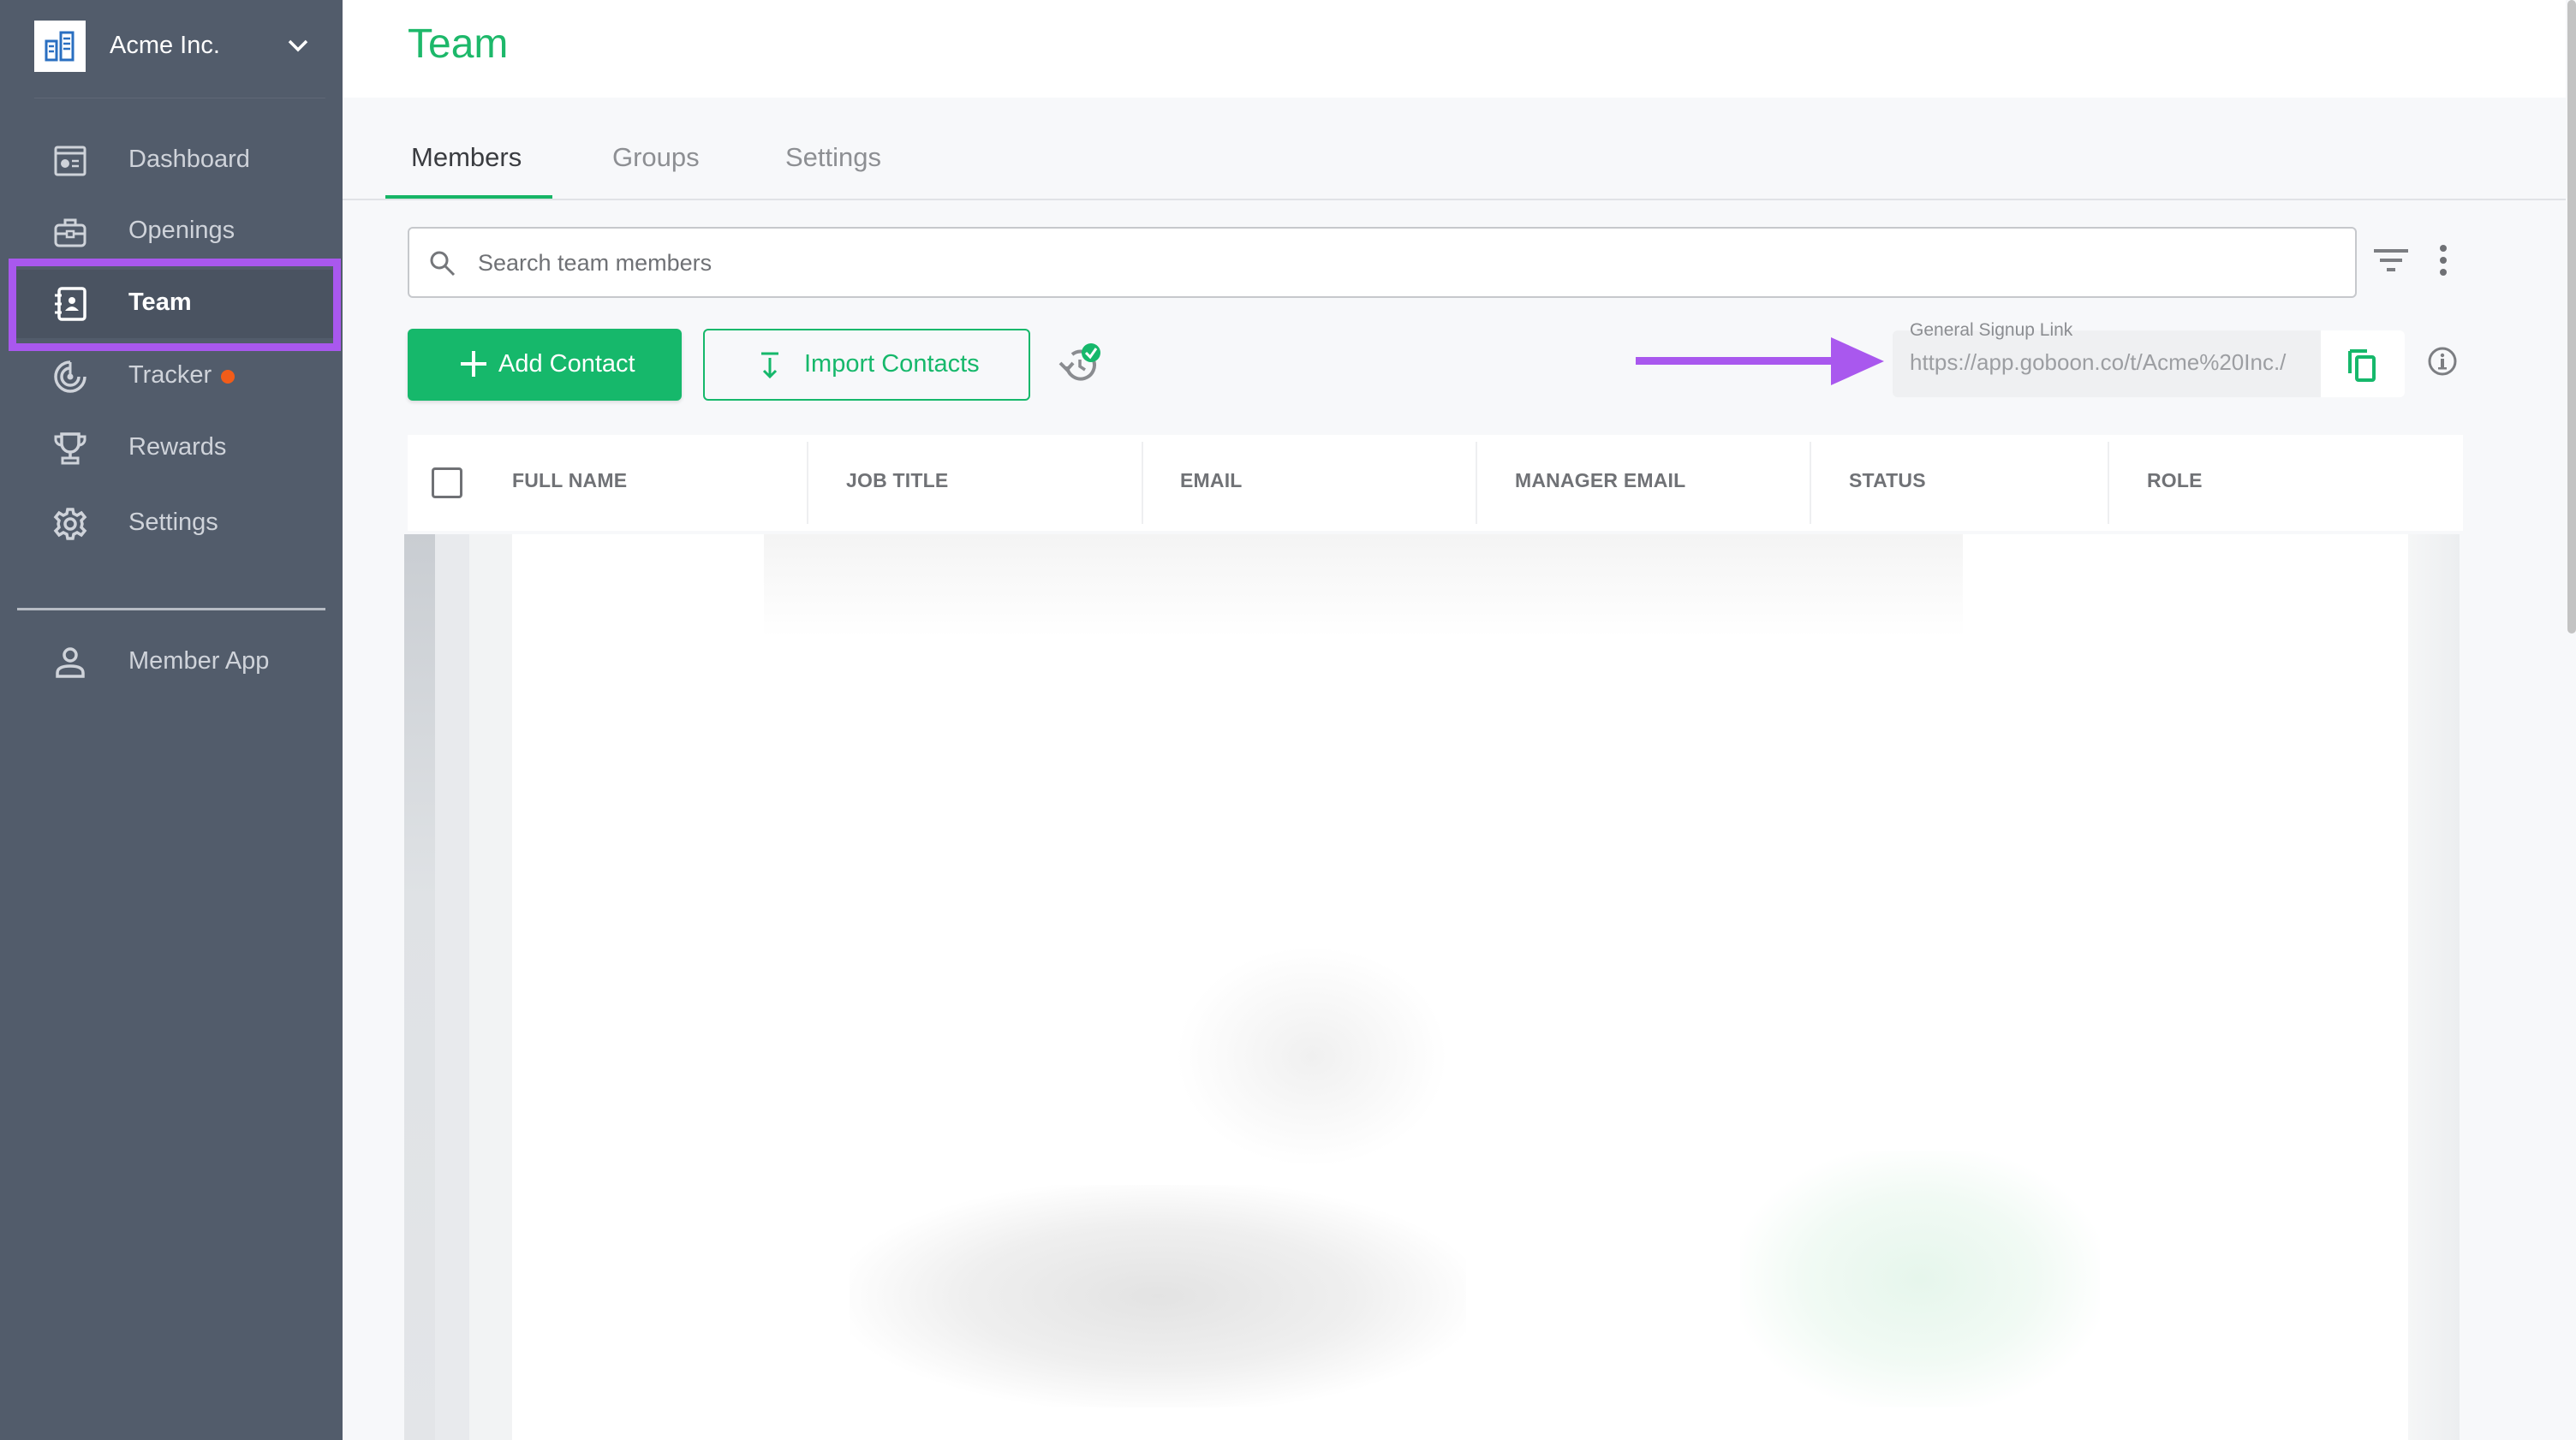 Image resolution: width=2576 pixels, height=1440 pixels. I want to click on sidebar-item-rewards: Rewards, so click(174, 448).